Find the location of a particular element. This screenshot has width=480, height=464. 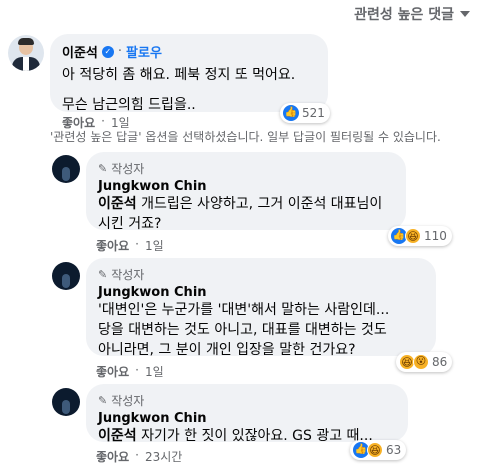

follow-button: 팔로우 is located at coordinates (144, 51).